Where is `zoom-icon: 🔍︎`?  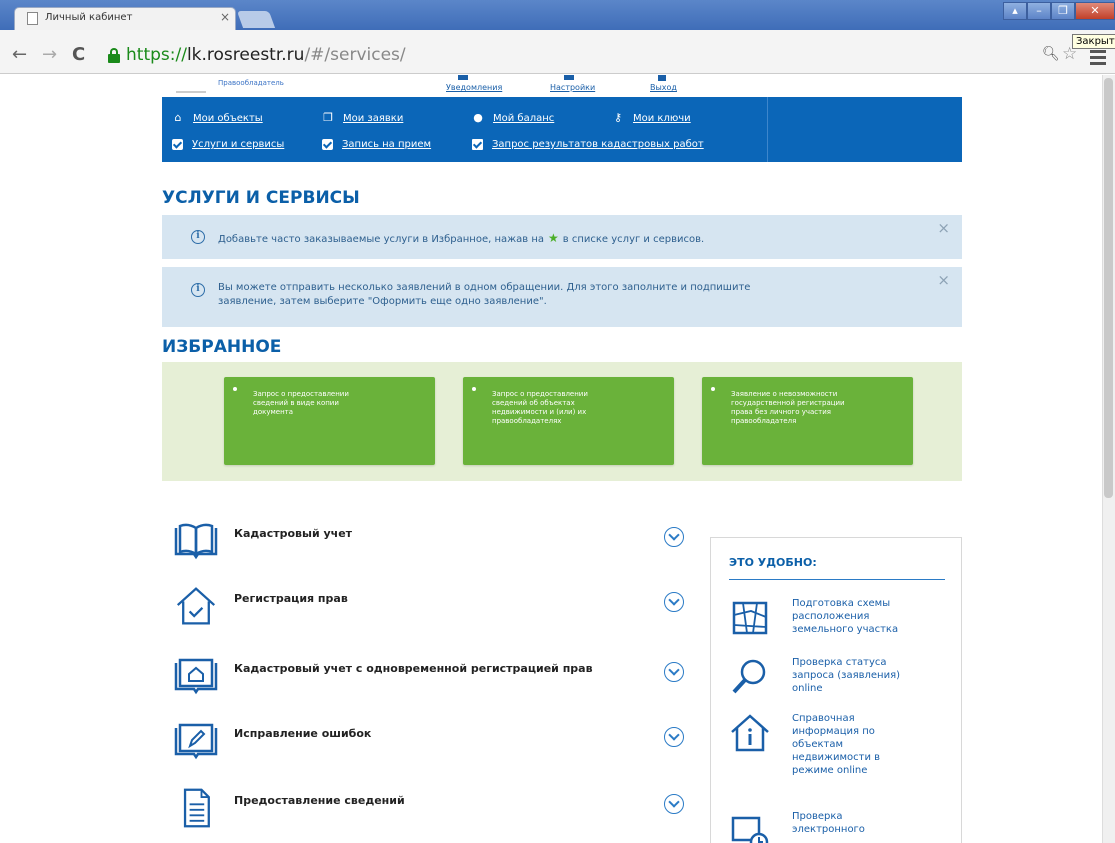
zoom-icon: 🔍︎ is located at coordinates (1051, 54).